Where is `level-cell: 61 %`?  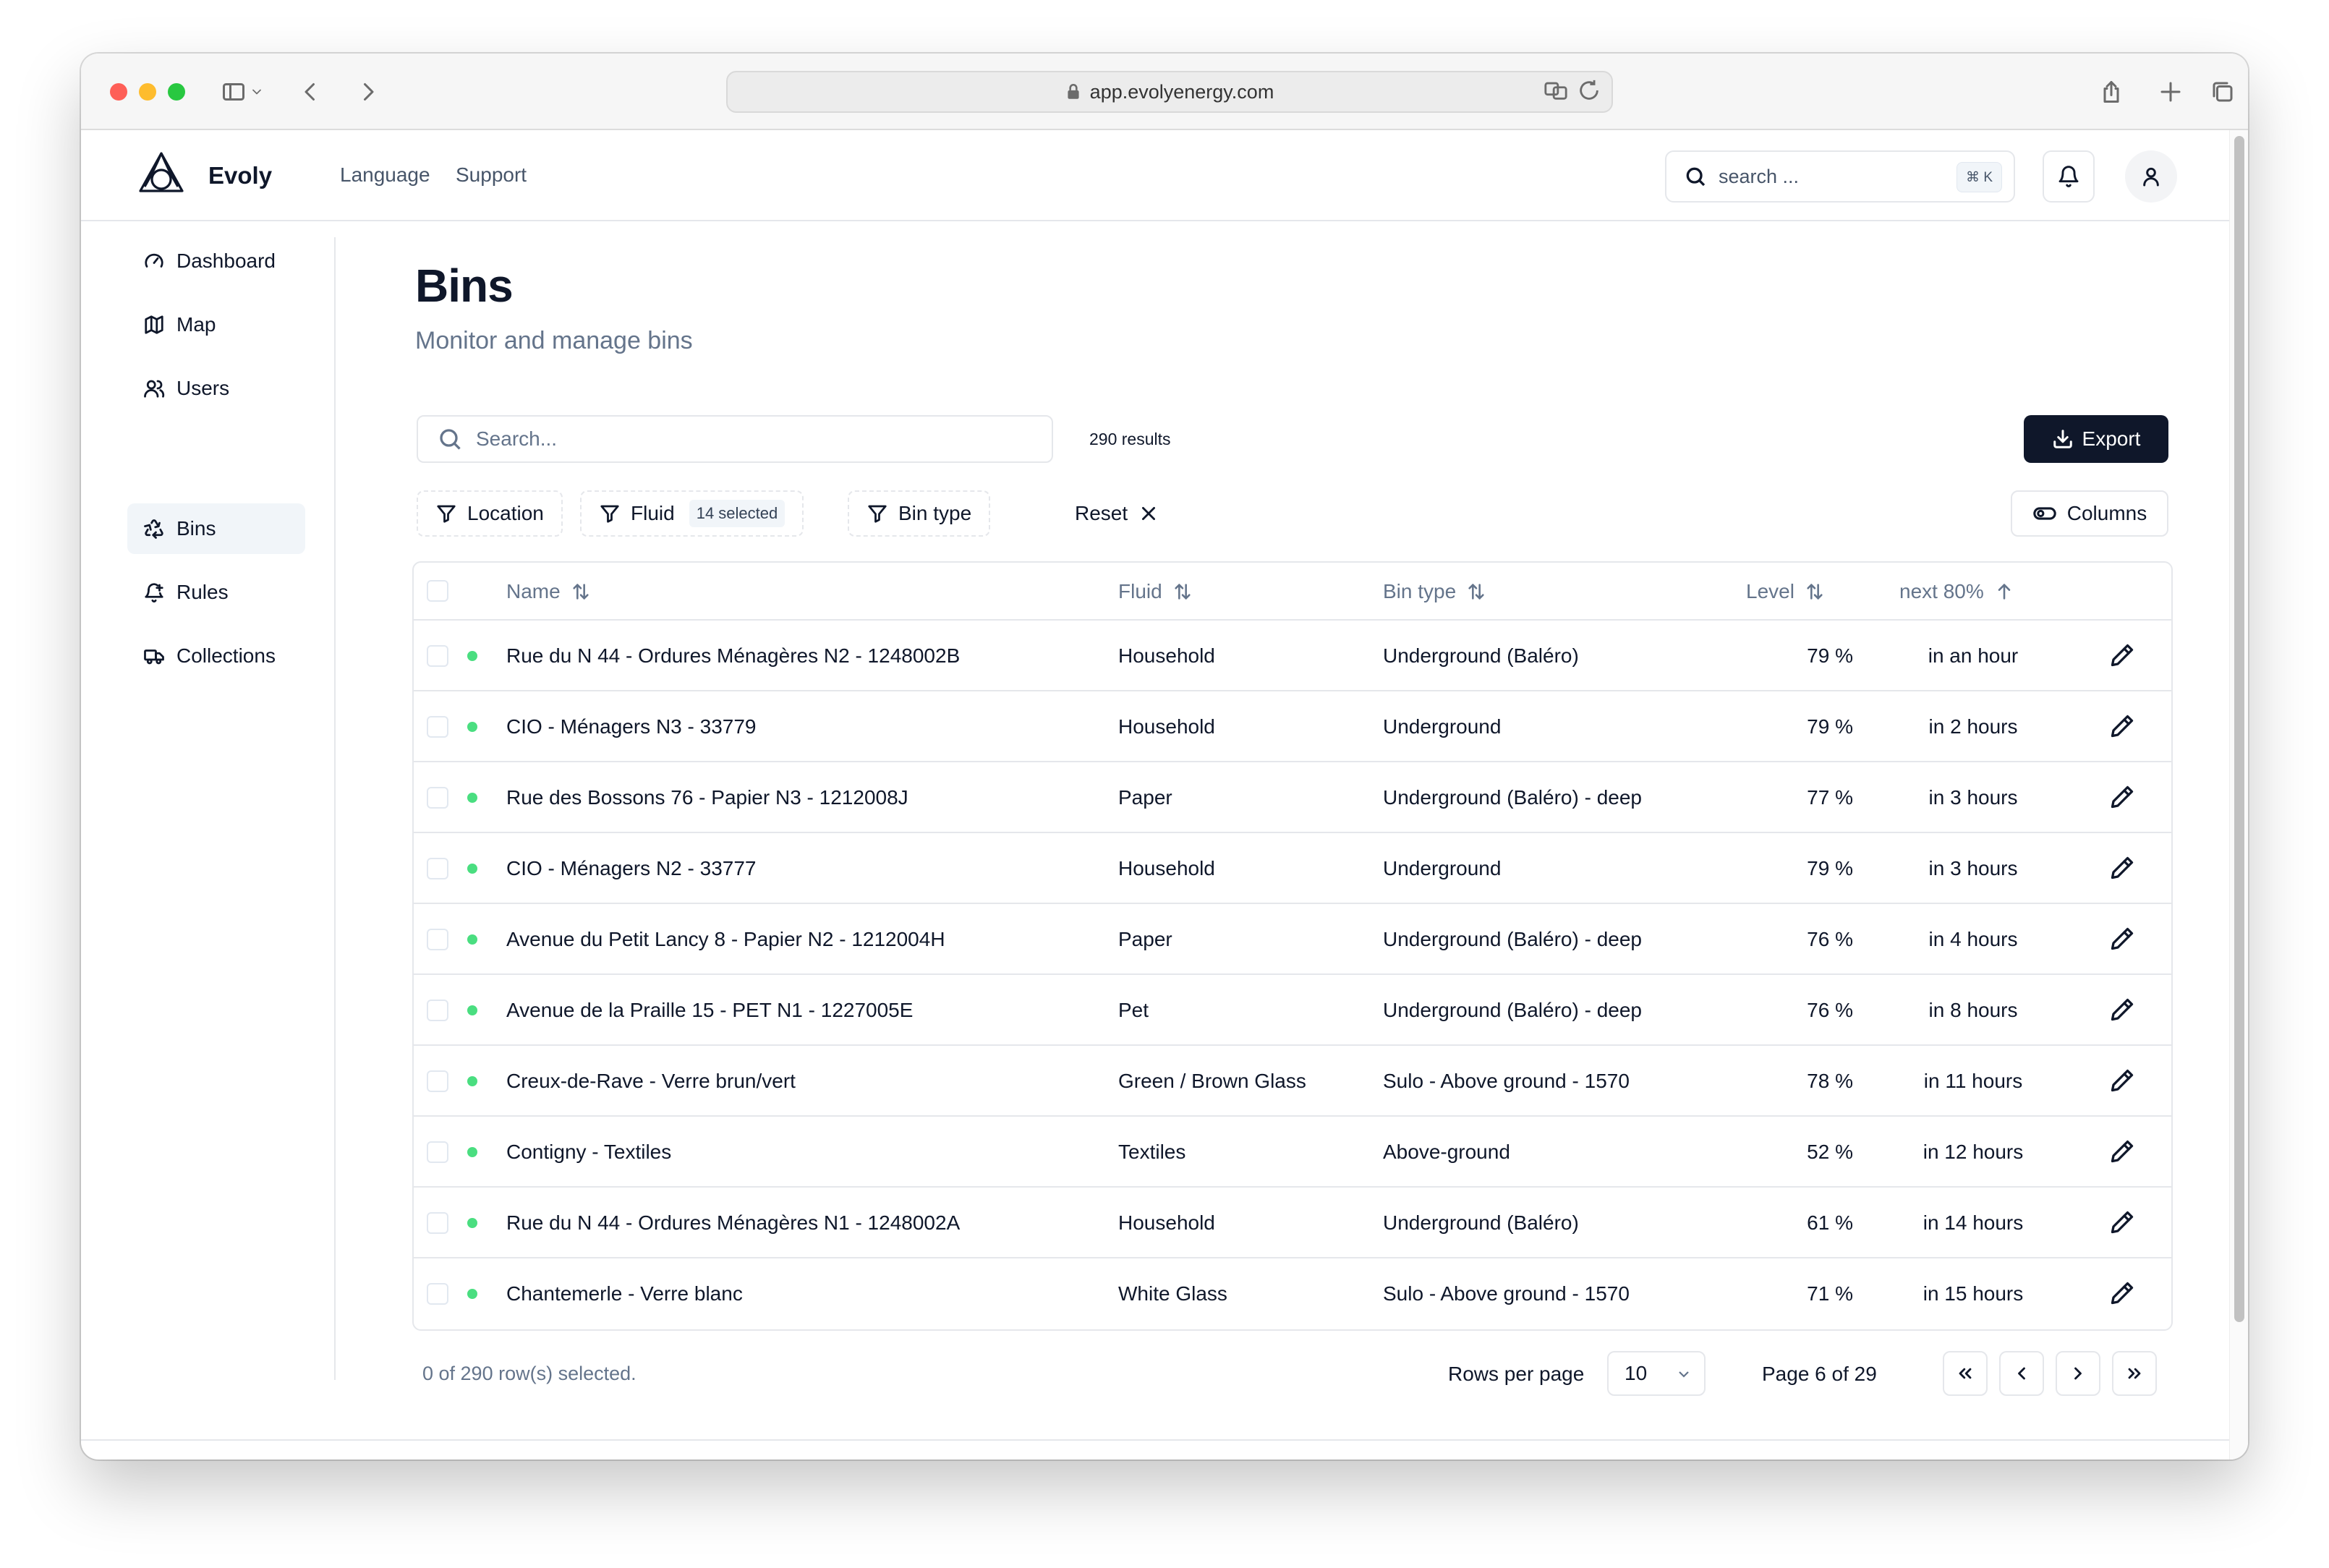
level-cell: 61 % is located at coordinates (1830, 1222).